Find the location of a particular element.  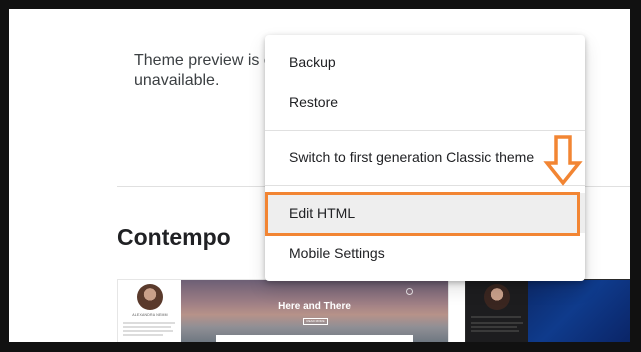

menu-item-restore: Restore is located at coordinates (425, 102).